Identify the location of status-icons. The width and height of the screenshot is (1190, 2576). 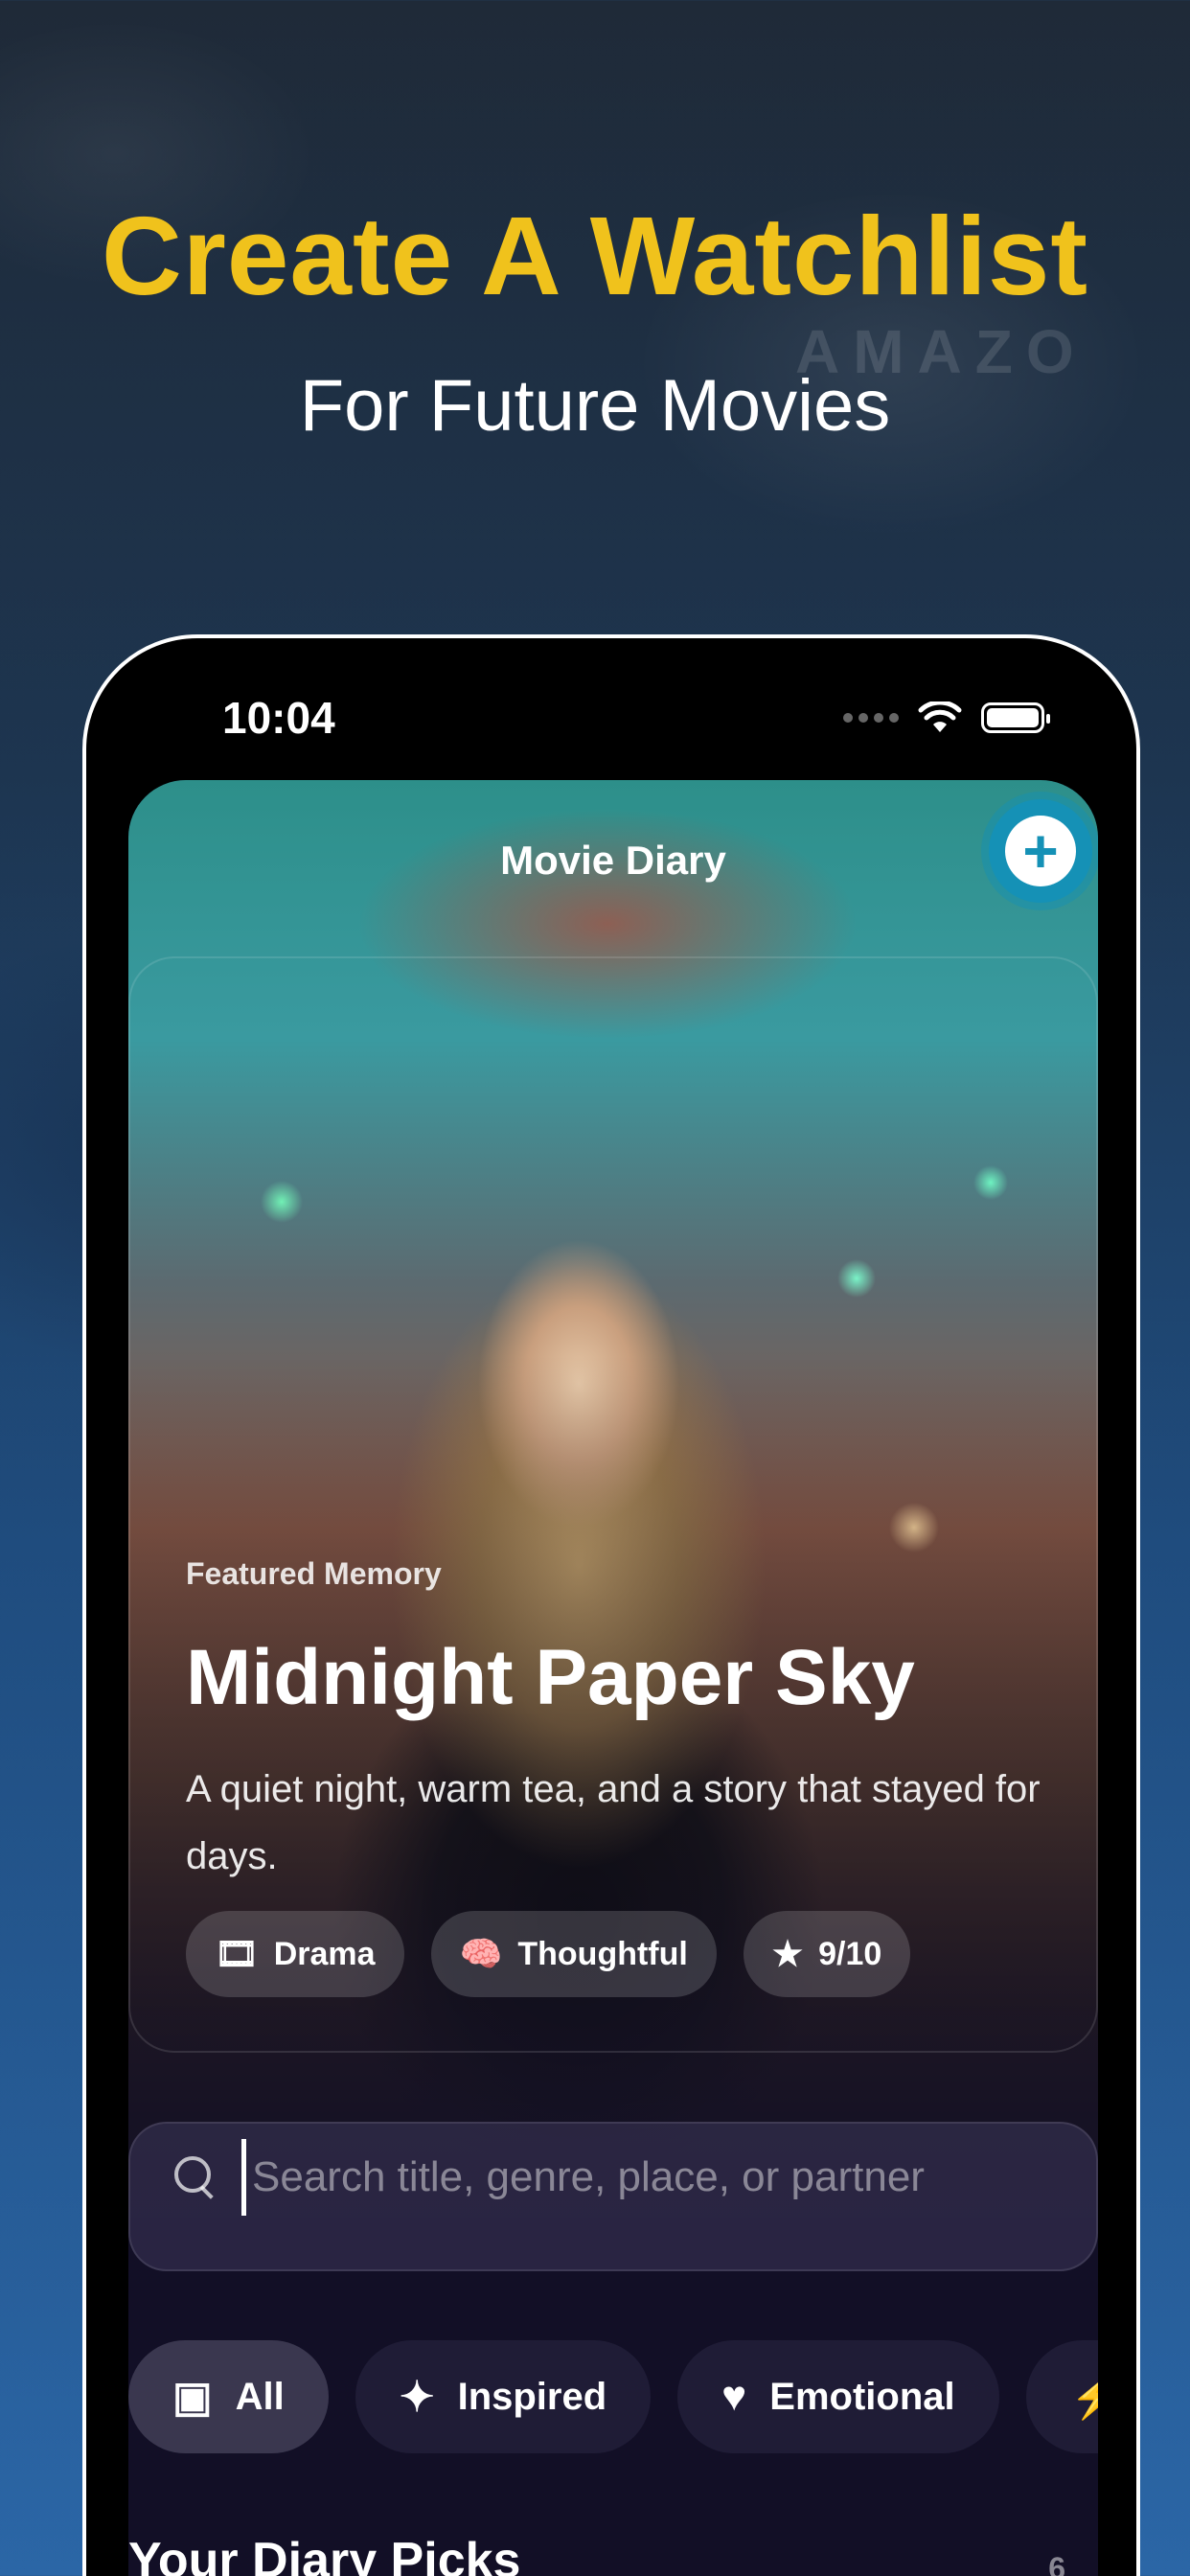
(947, 718).